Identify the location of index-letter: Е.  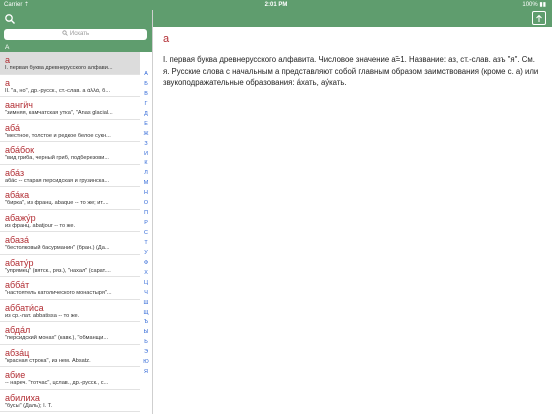
(146, 125).